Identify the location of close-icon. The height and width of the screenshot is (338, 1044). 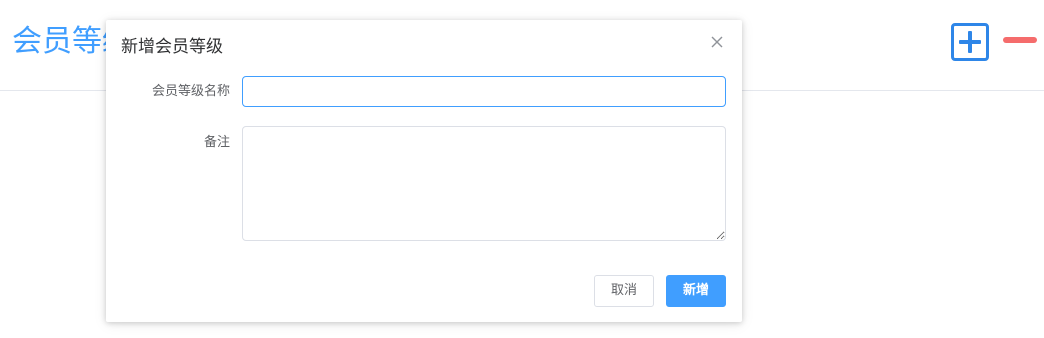
(717, 42).